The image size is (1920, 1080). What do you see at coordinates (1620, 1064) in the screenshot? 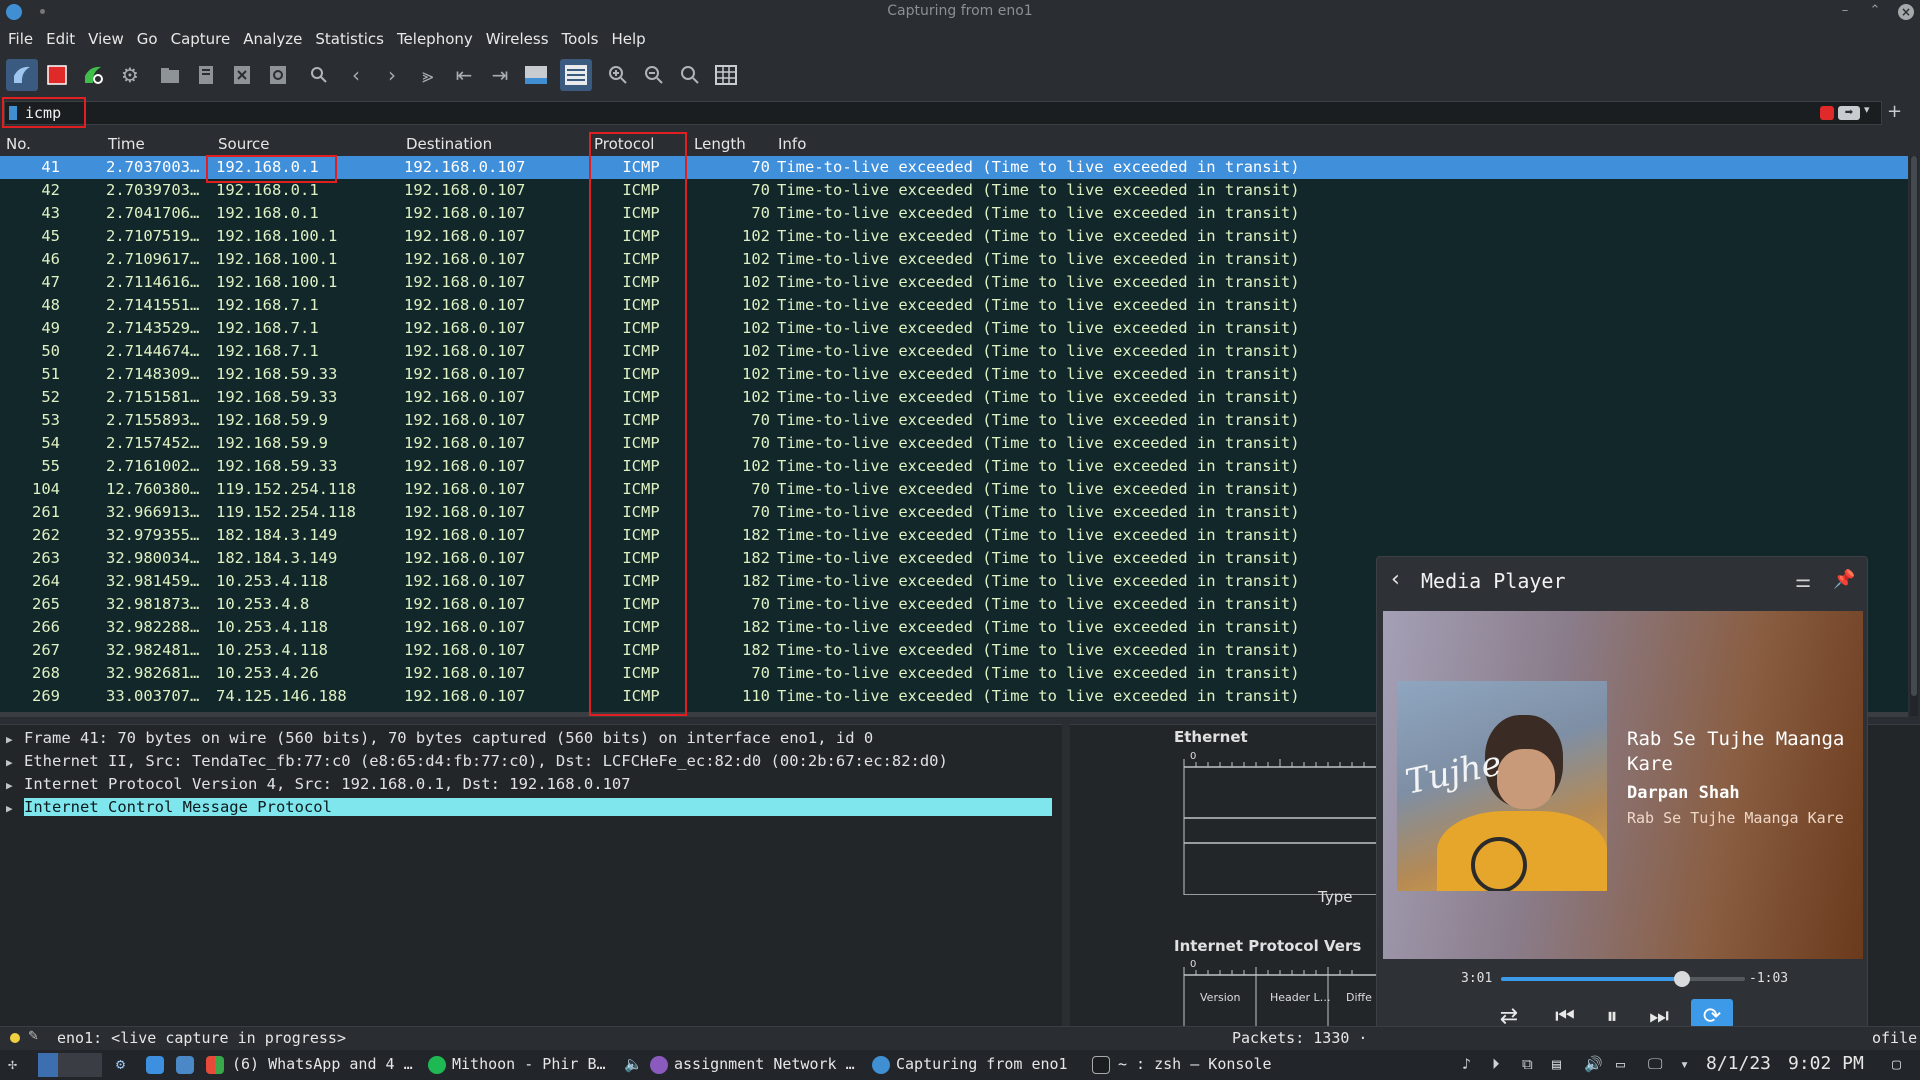
I see `battery-tray-icon: ▭` at bounding box center [1620, 1064].